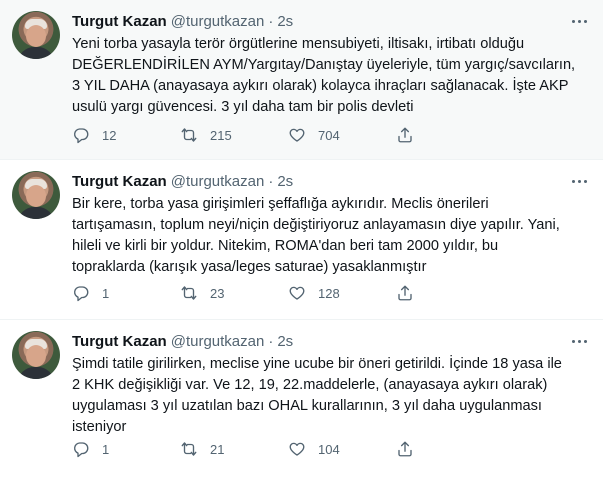 This screenshot has width=603, height=482. What do you see at coordinates (234, 449) in the screenshot?
I see `retweet-button: 21` at bounding box center [234, 449].